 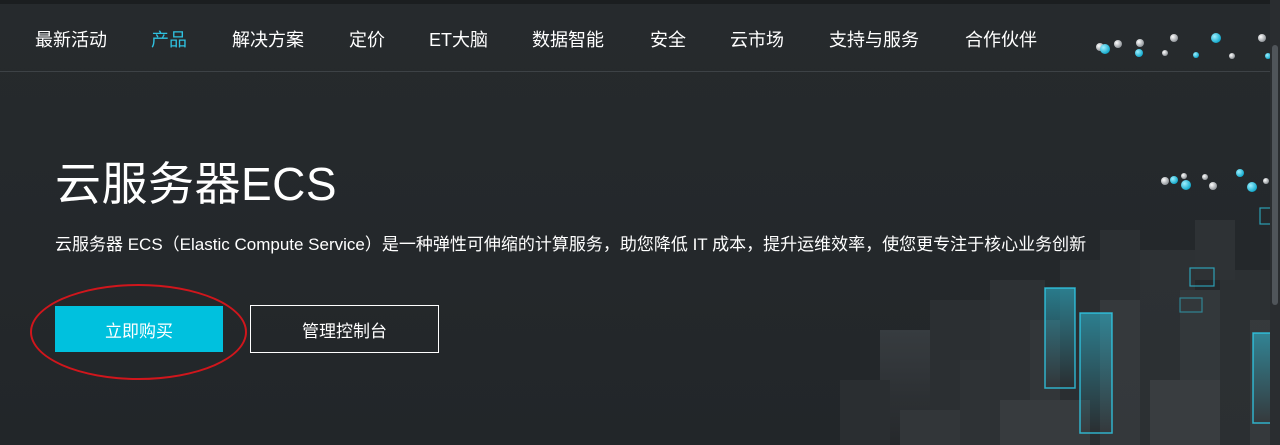 What do you see at coordinates (344, 329) in the screenshot?
I see `management-console-button: 管理控制台` at bounding box center [344, 329].